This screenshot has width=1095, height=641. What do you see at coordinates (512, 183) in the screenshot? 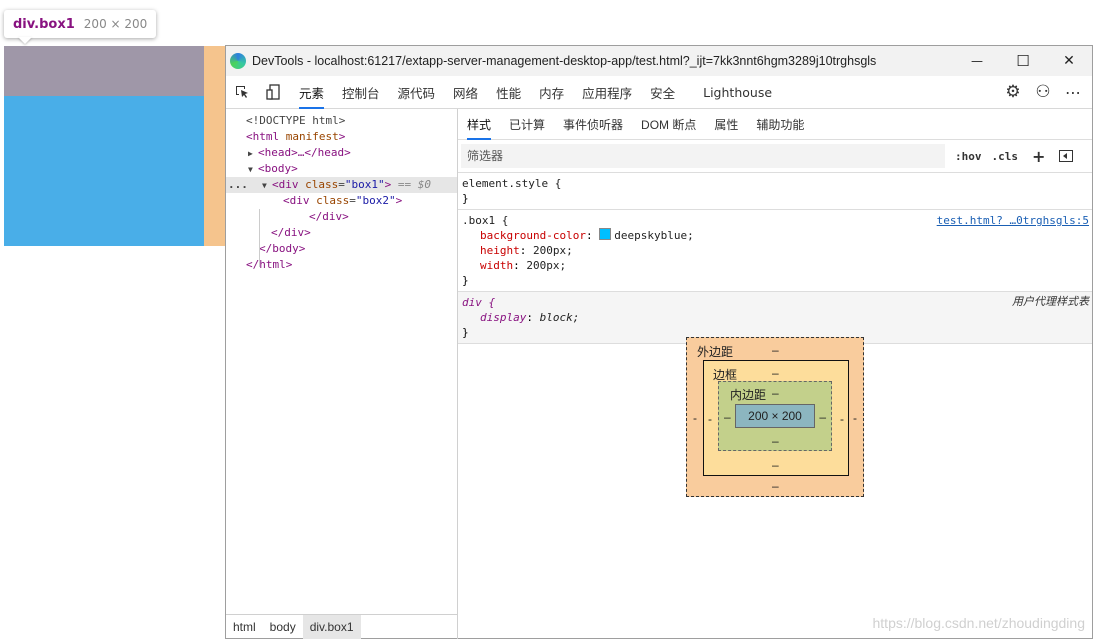
I see `rule-selector: element.style {` at bounding box center [512, 183].